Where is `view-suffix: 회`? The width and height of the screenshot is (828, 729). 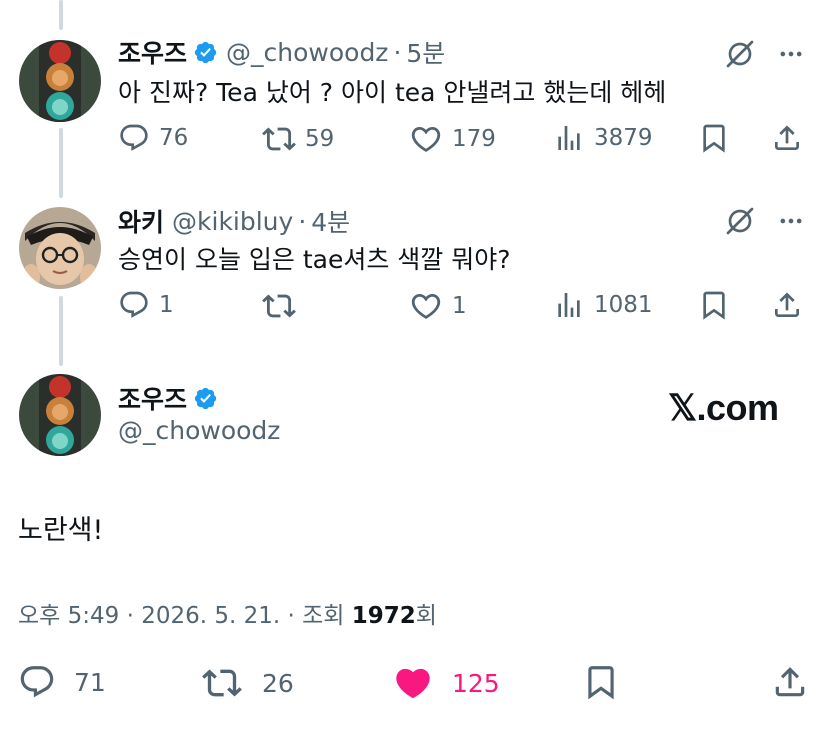 view-suffix: 회 is located at coordinates (426, 616).